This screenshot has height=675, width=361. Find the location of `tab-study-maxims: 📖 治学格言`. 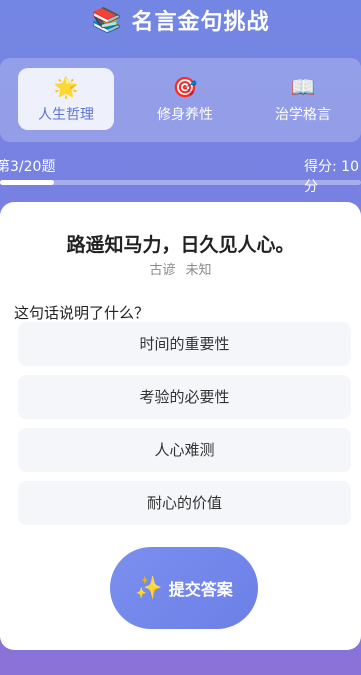

tab-study-maxims: 📖 治学格言 is located at coordinates (303, 99).